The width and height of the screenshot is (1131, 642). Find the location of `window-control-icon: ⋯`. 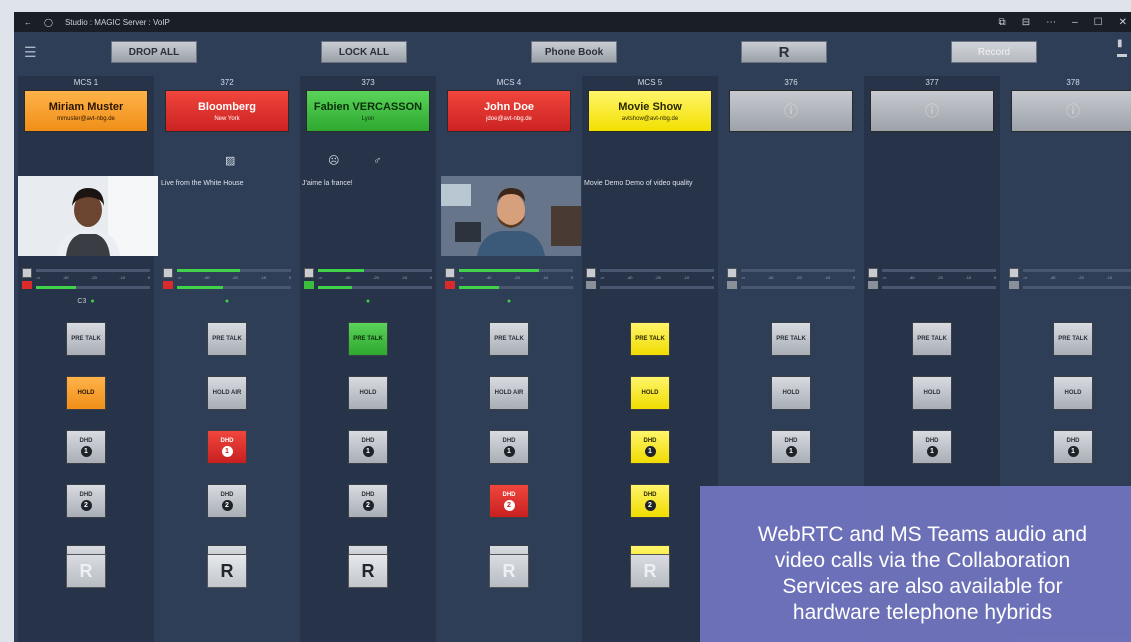

window-control-icon: ⋯ is located at coordinates (1051, 22).